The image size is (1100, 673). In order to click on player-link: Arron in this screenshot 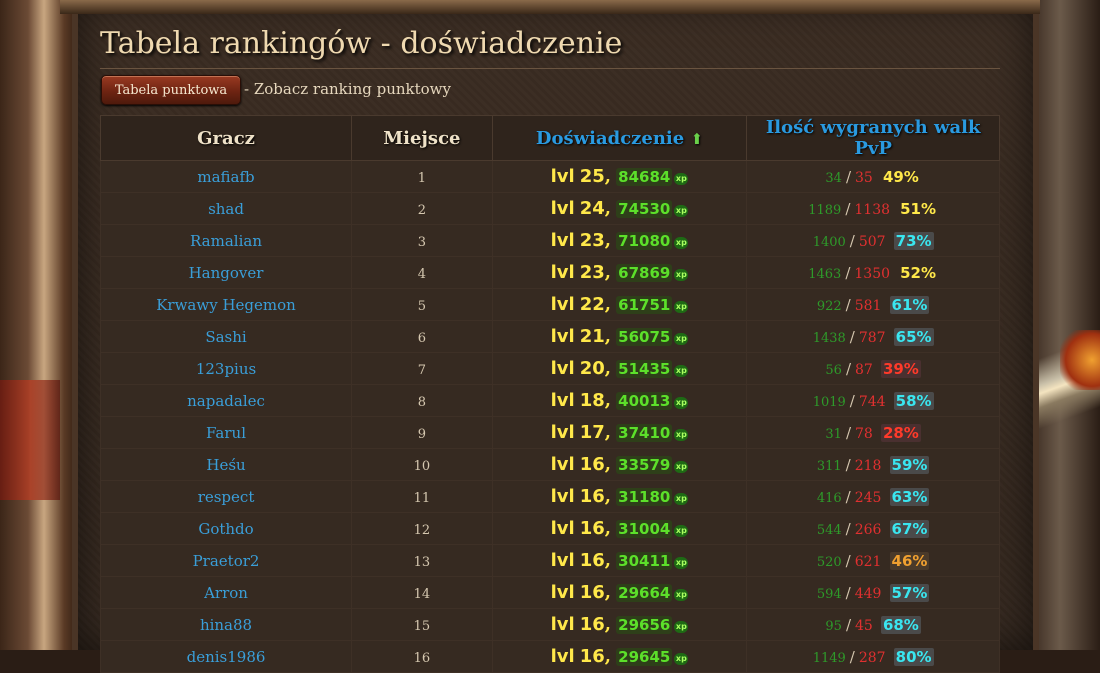, I will do `click(226, 593)`.